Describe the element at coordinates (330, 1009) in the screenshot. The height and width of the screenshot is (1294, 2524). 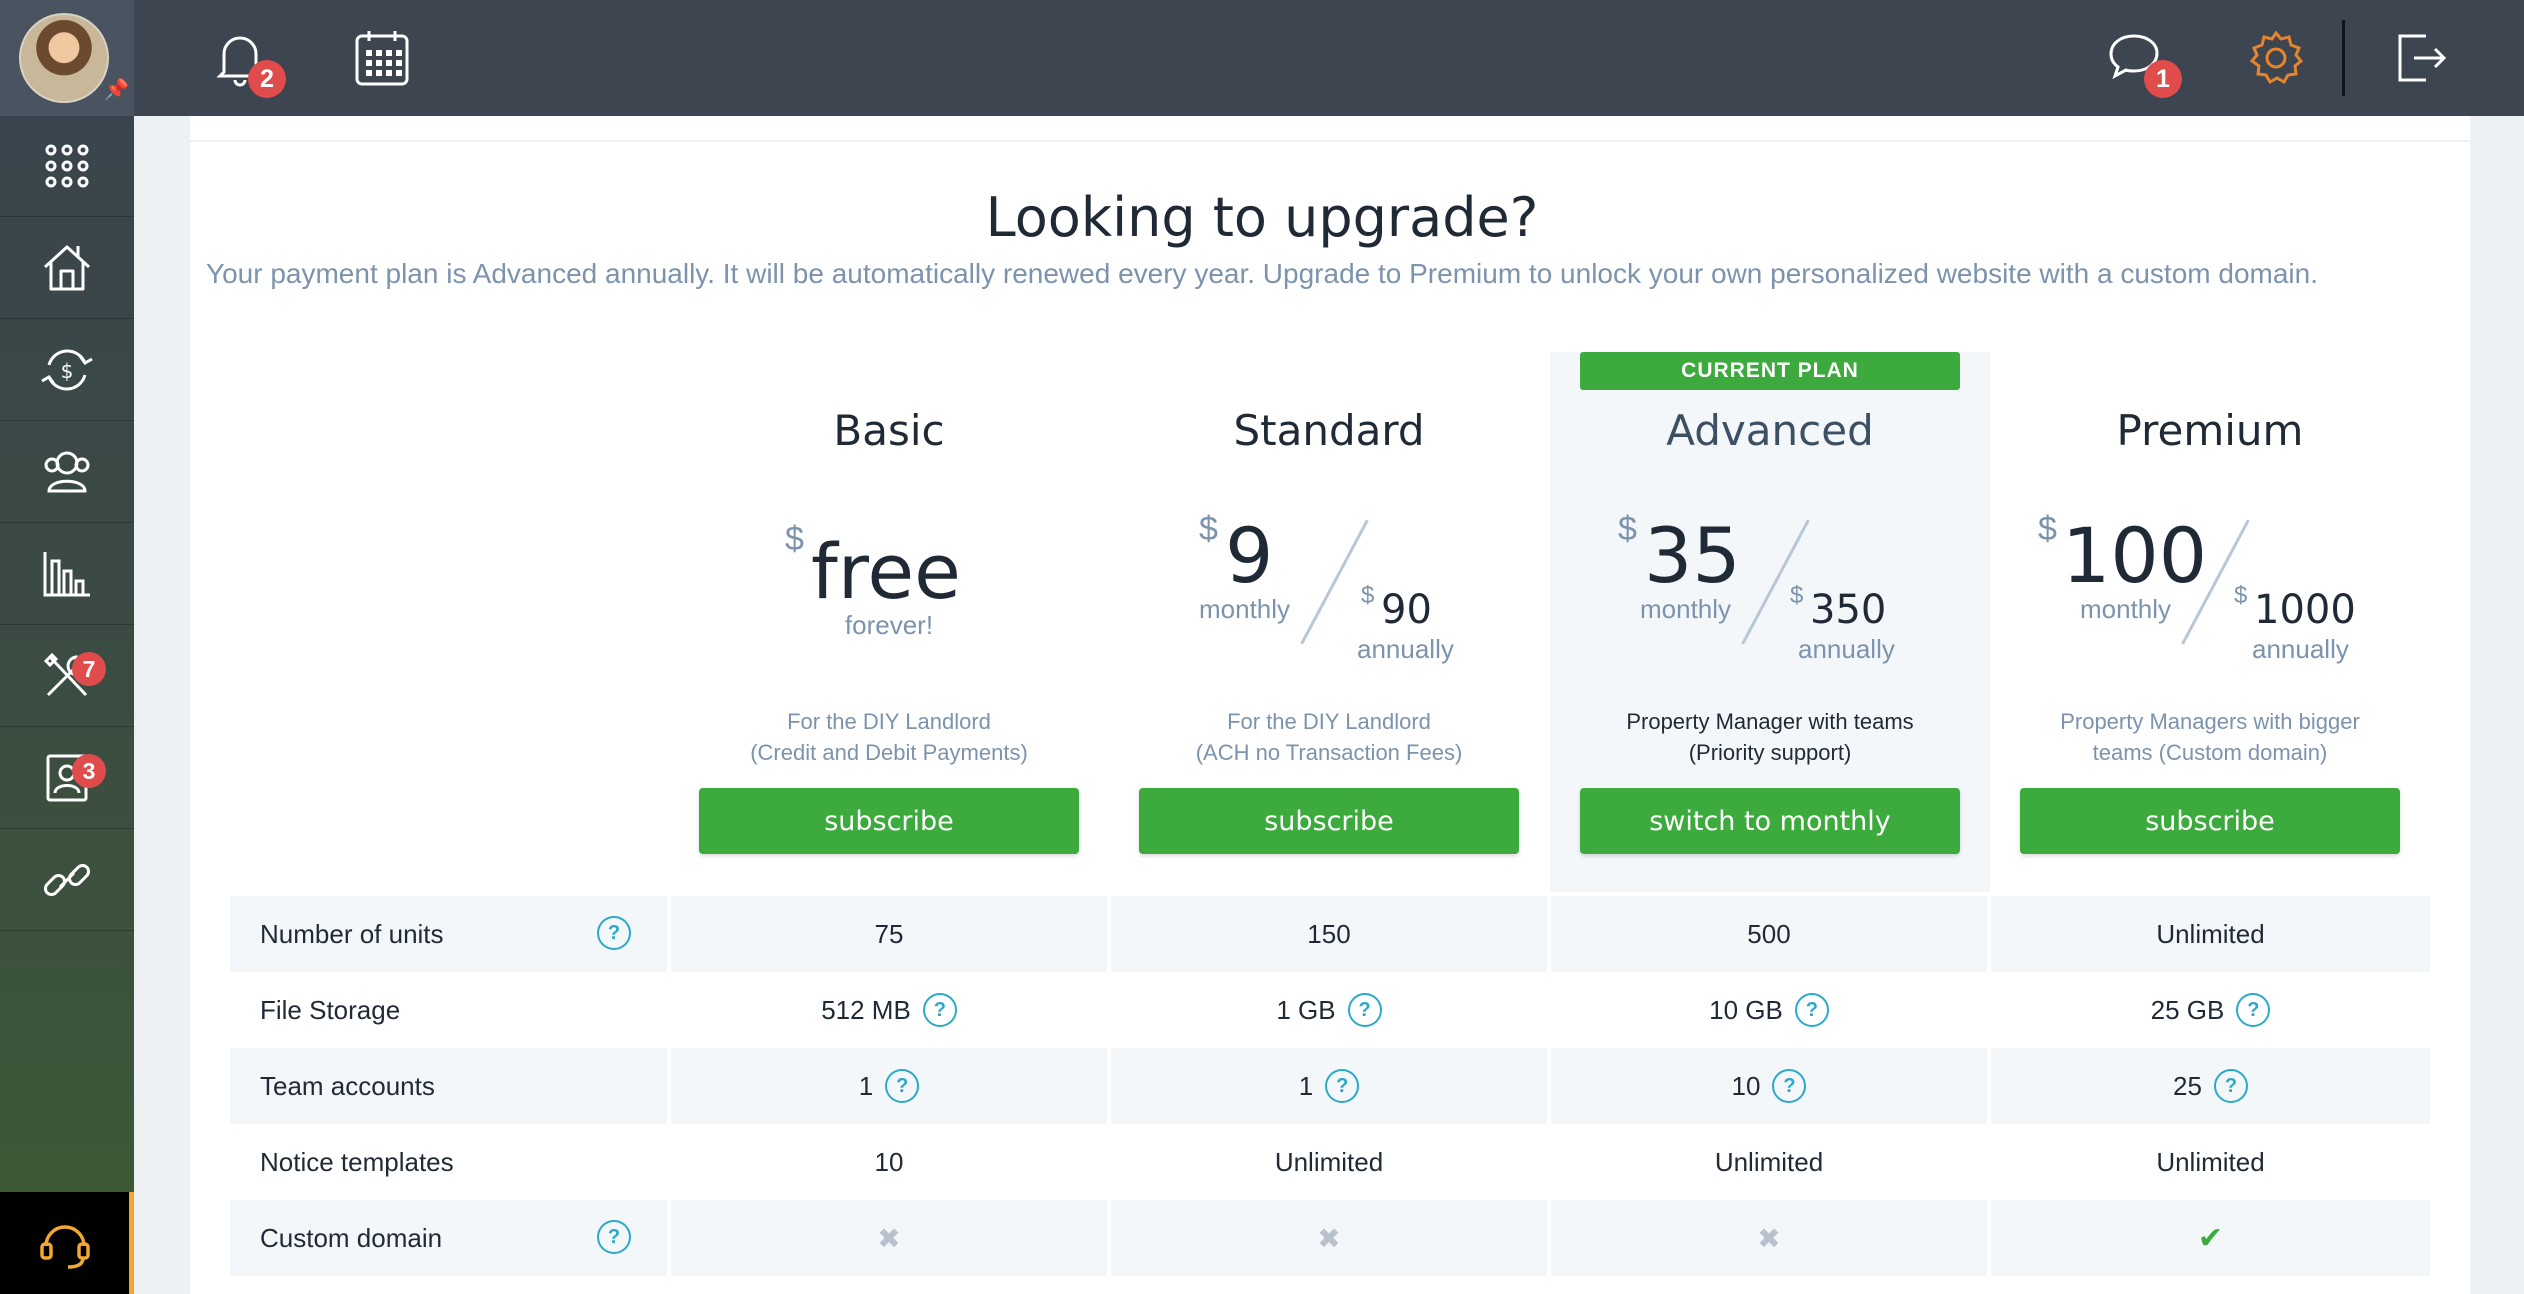
I see `feature-label: File Storage` at that location.